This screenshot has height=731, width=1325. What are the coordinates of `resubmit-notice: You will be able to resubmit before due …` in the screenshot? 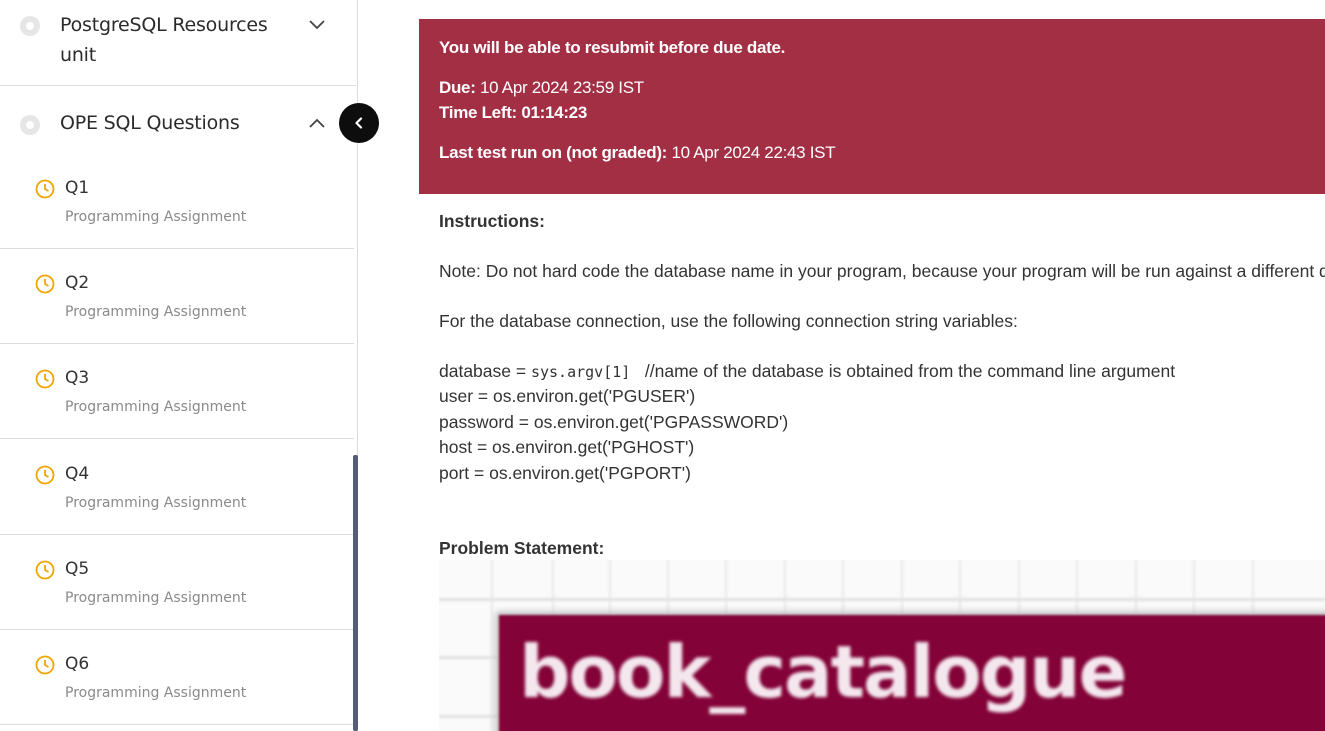 It's located at (612, 47).